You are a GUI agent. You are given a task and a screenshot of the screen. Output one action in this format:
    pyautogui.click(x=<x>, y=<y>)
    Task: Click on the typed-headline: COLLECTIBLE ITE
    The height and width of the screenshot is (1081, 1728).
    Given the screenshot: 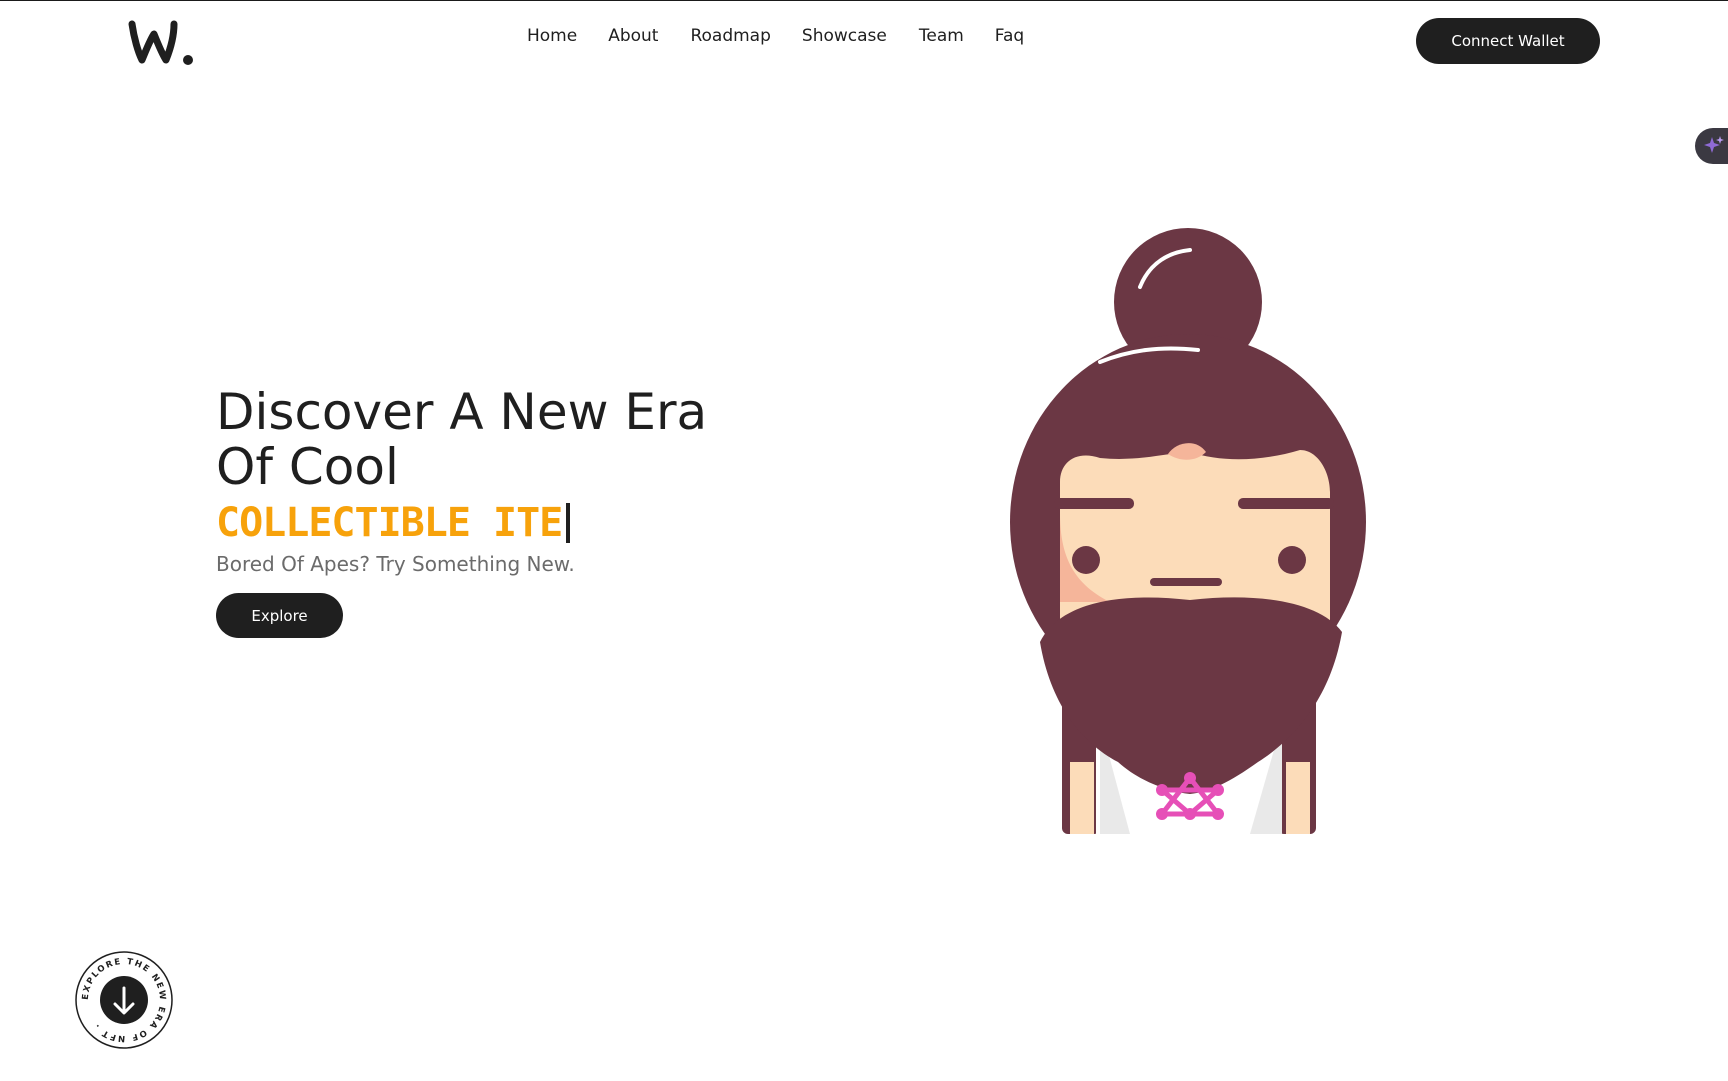 What is the action you would take?
    pyautogui.click(x=393, y=523)
    